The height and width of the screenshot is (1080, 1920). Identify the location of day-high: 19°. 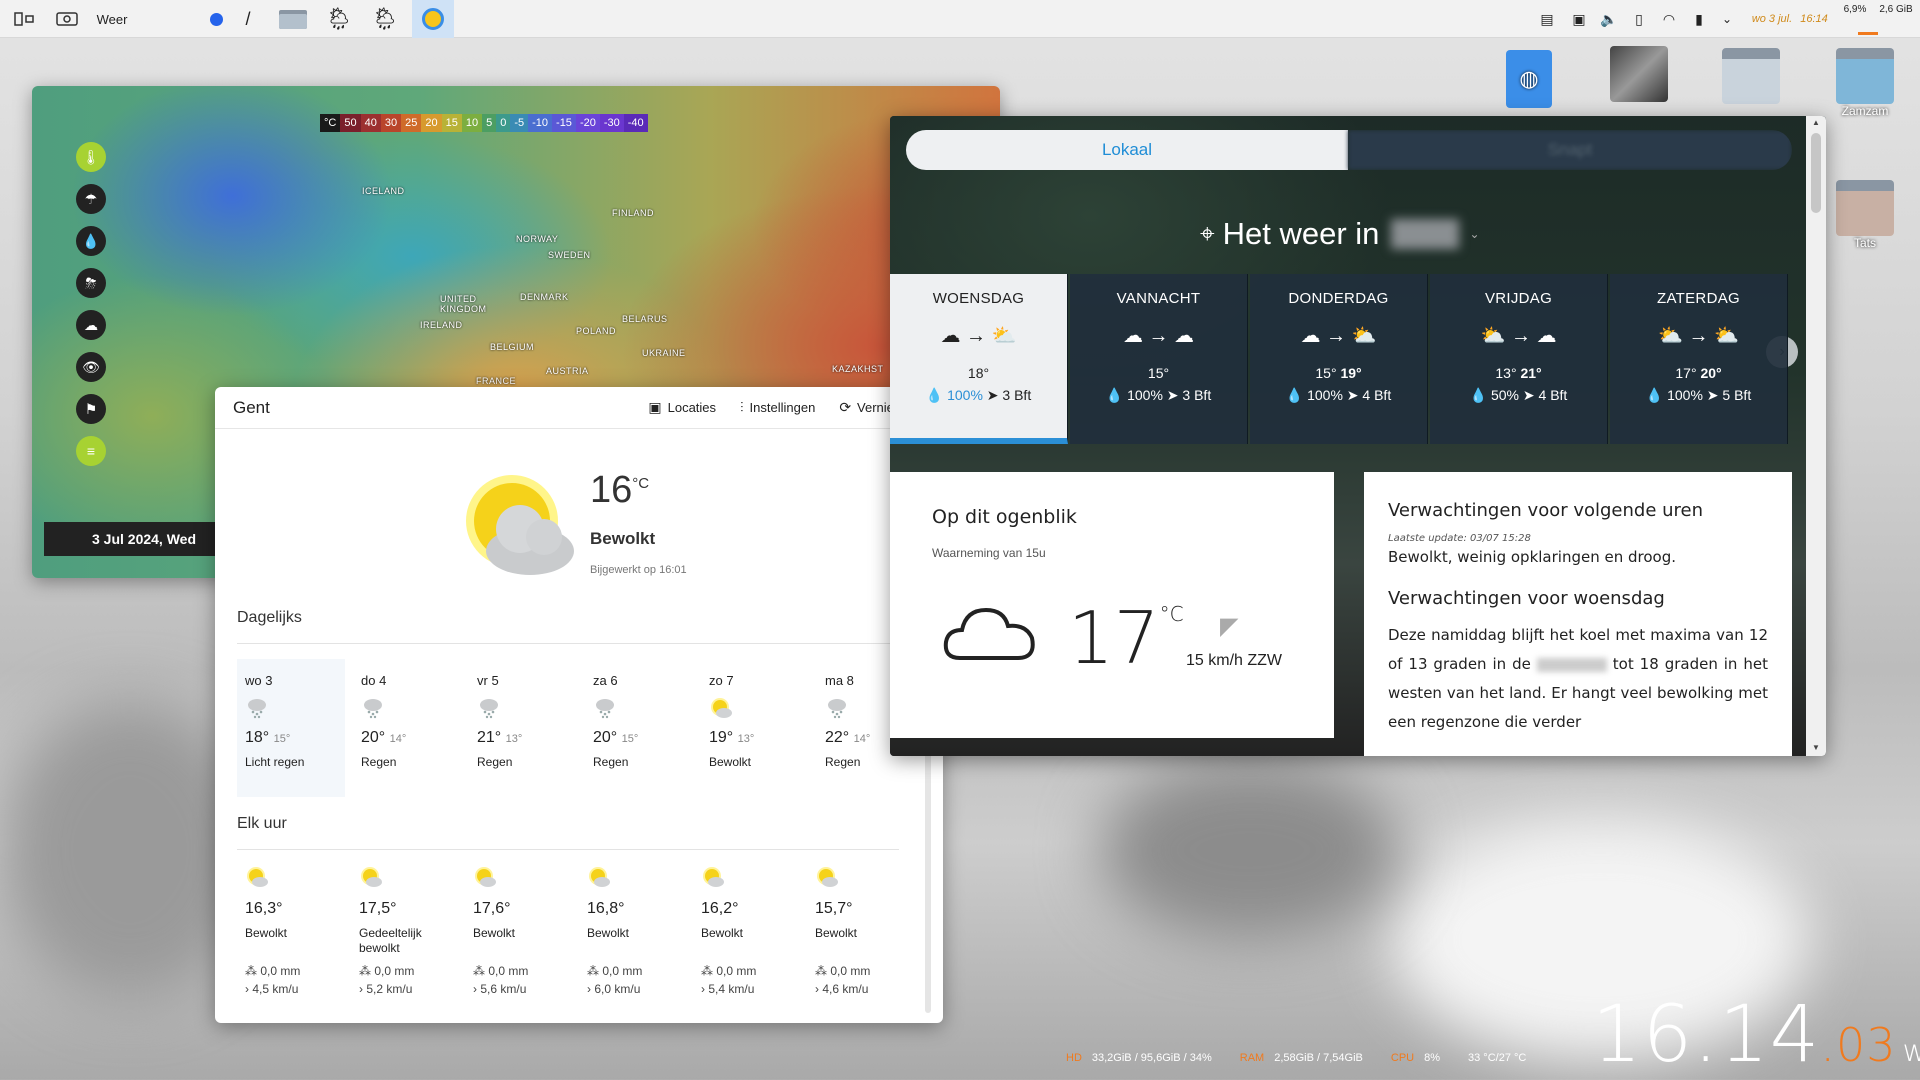
(1351, 373).